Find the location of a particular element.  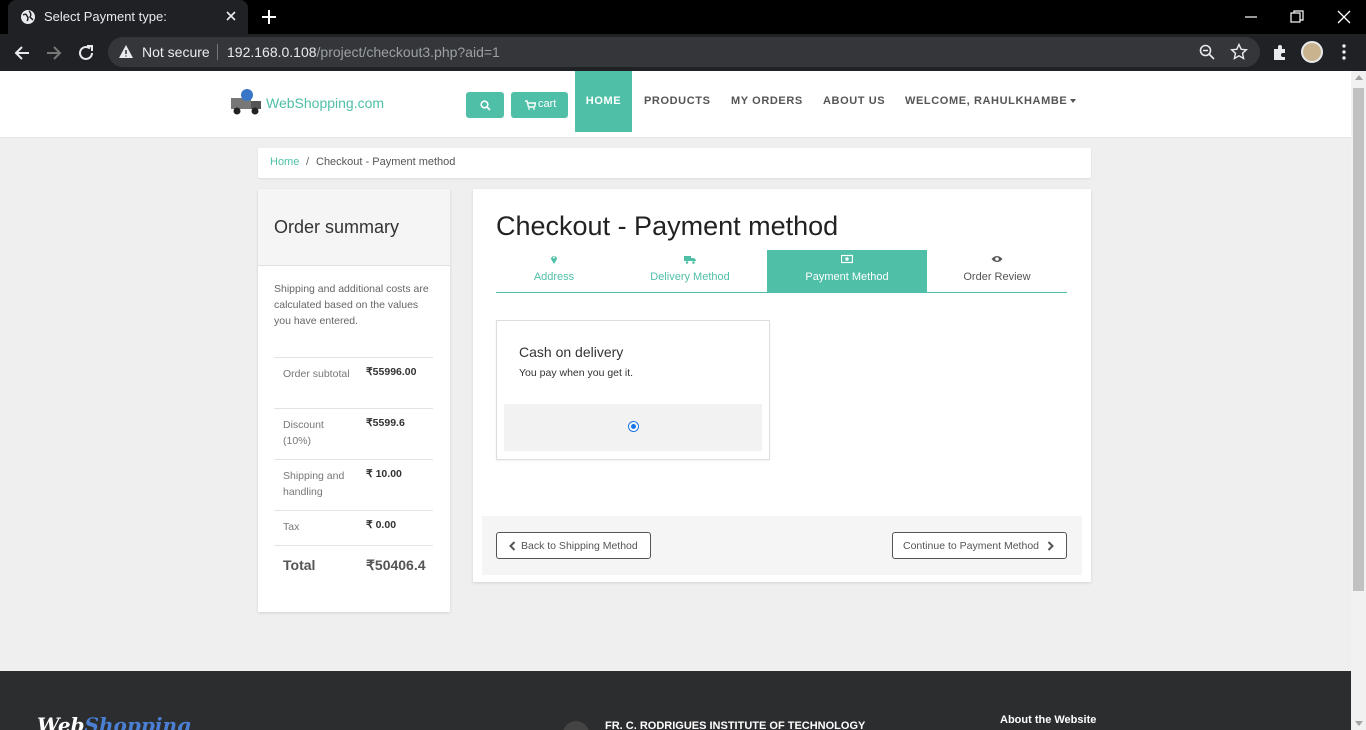

truck-icon is located at coordinates (690, 260).